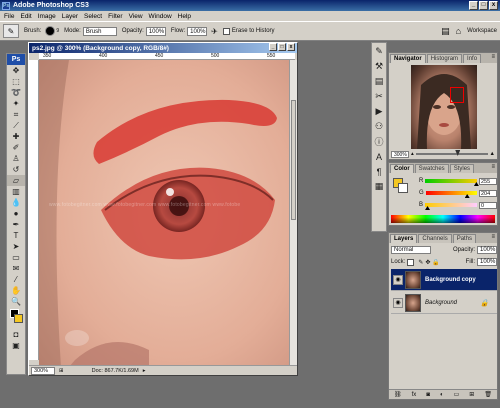  Describe the element at coordinates (400, 154) in the screenshot. I see `navigator-zoom-field: 300%` at that location.